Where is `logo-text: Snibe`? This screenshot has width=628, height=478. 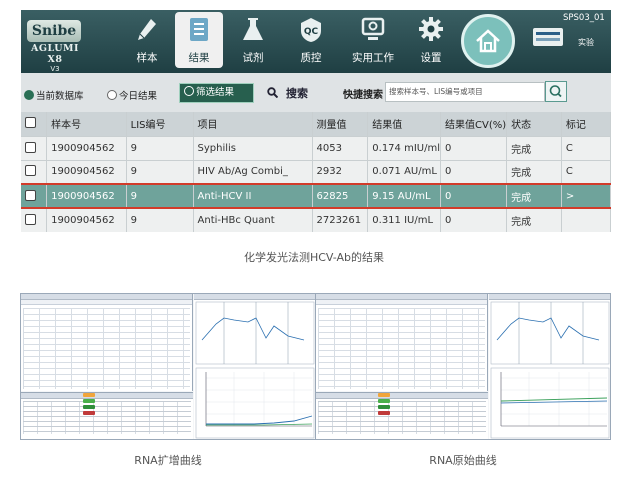
logo-text: Snibe is located at coordinates (54, 31).